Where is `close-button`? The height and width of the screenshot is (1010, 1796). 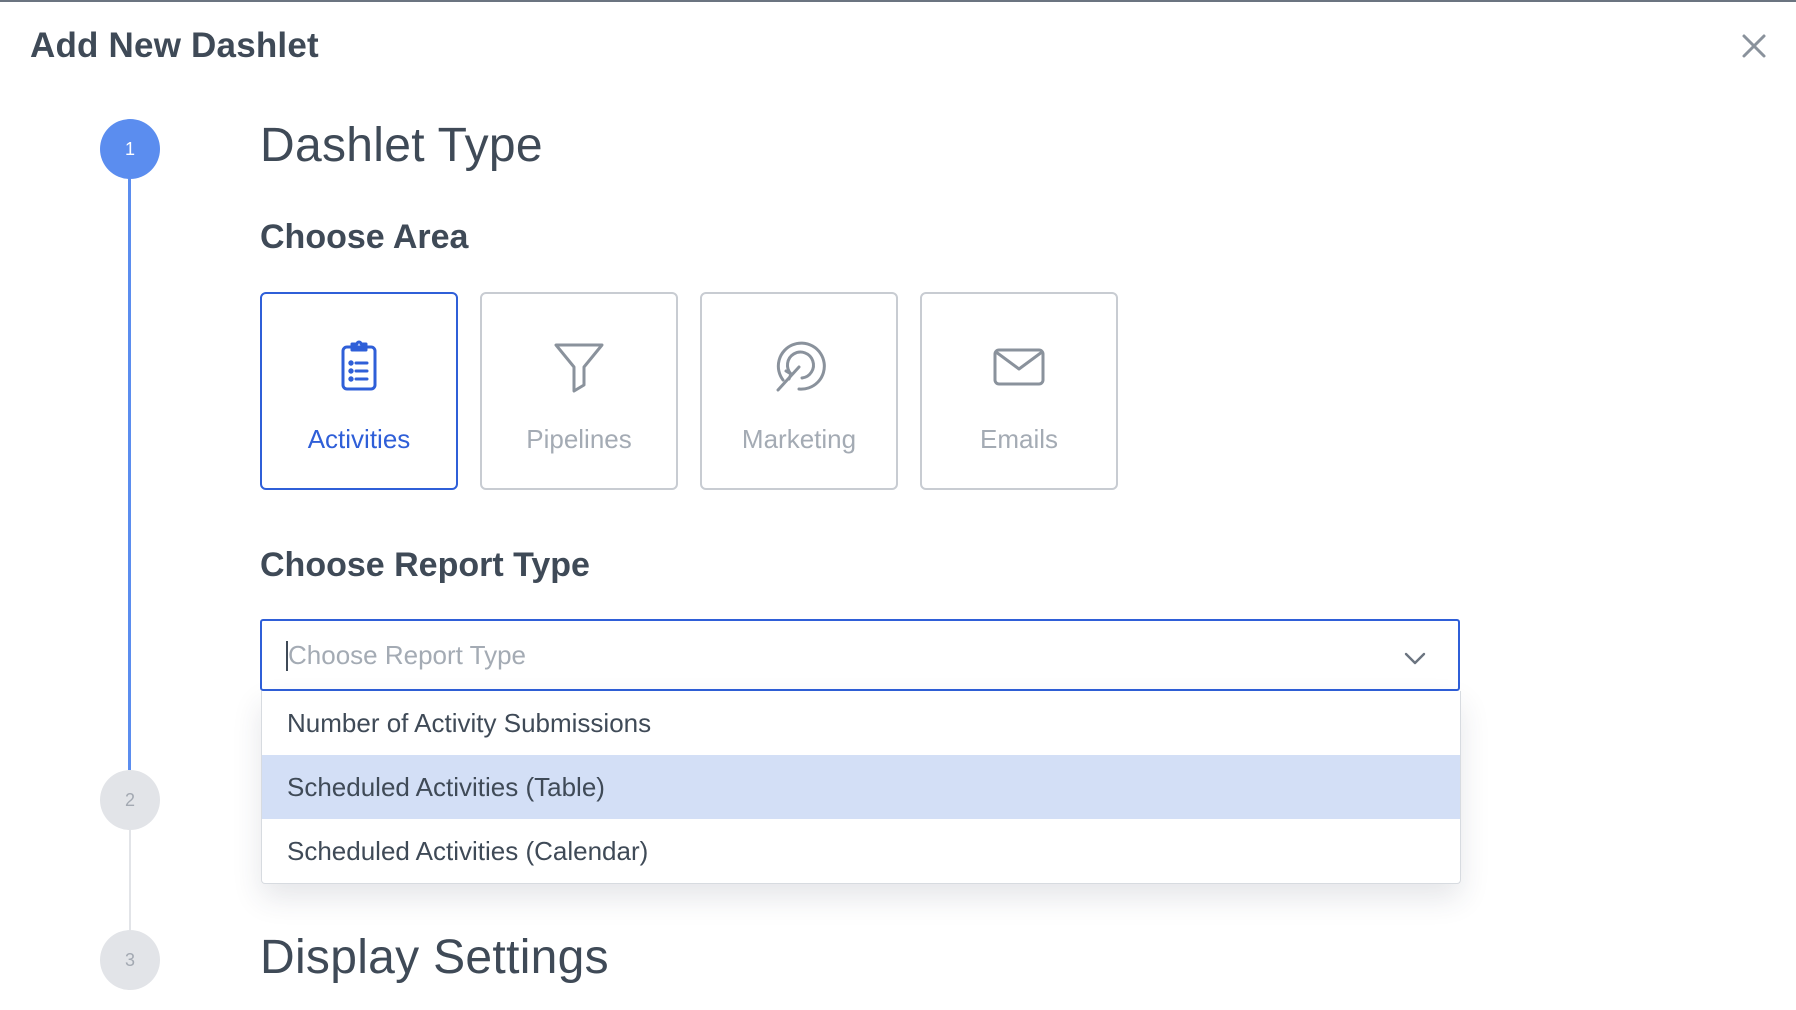
close-button is located at coordinates (1754, 46).